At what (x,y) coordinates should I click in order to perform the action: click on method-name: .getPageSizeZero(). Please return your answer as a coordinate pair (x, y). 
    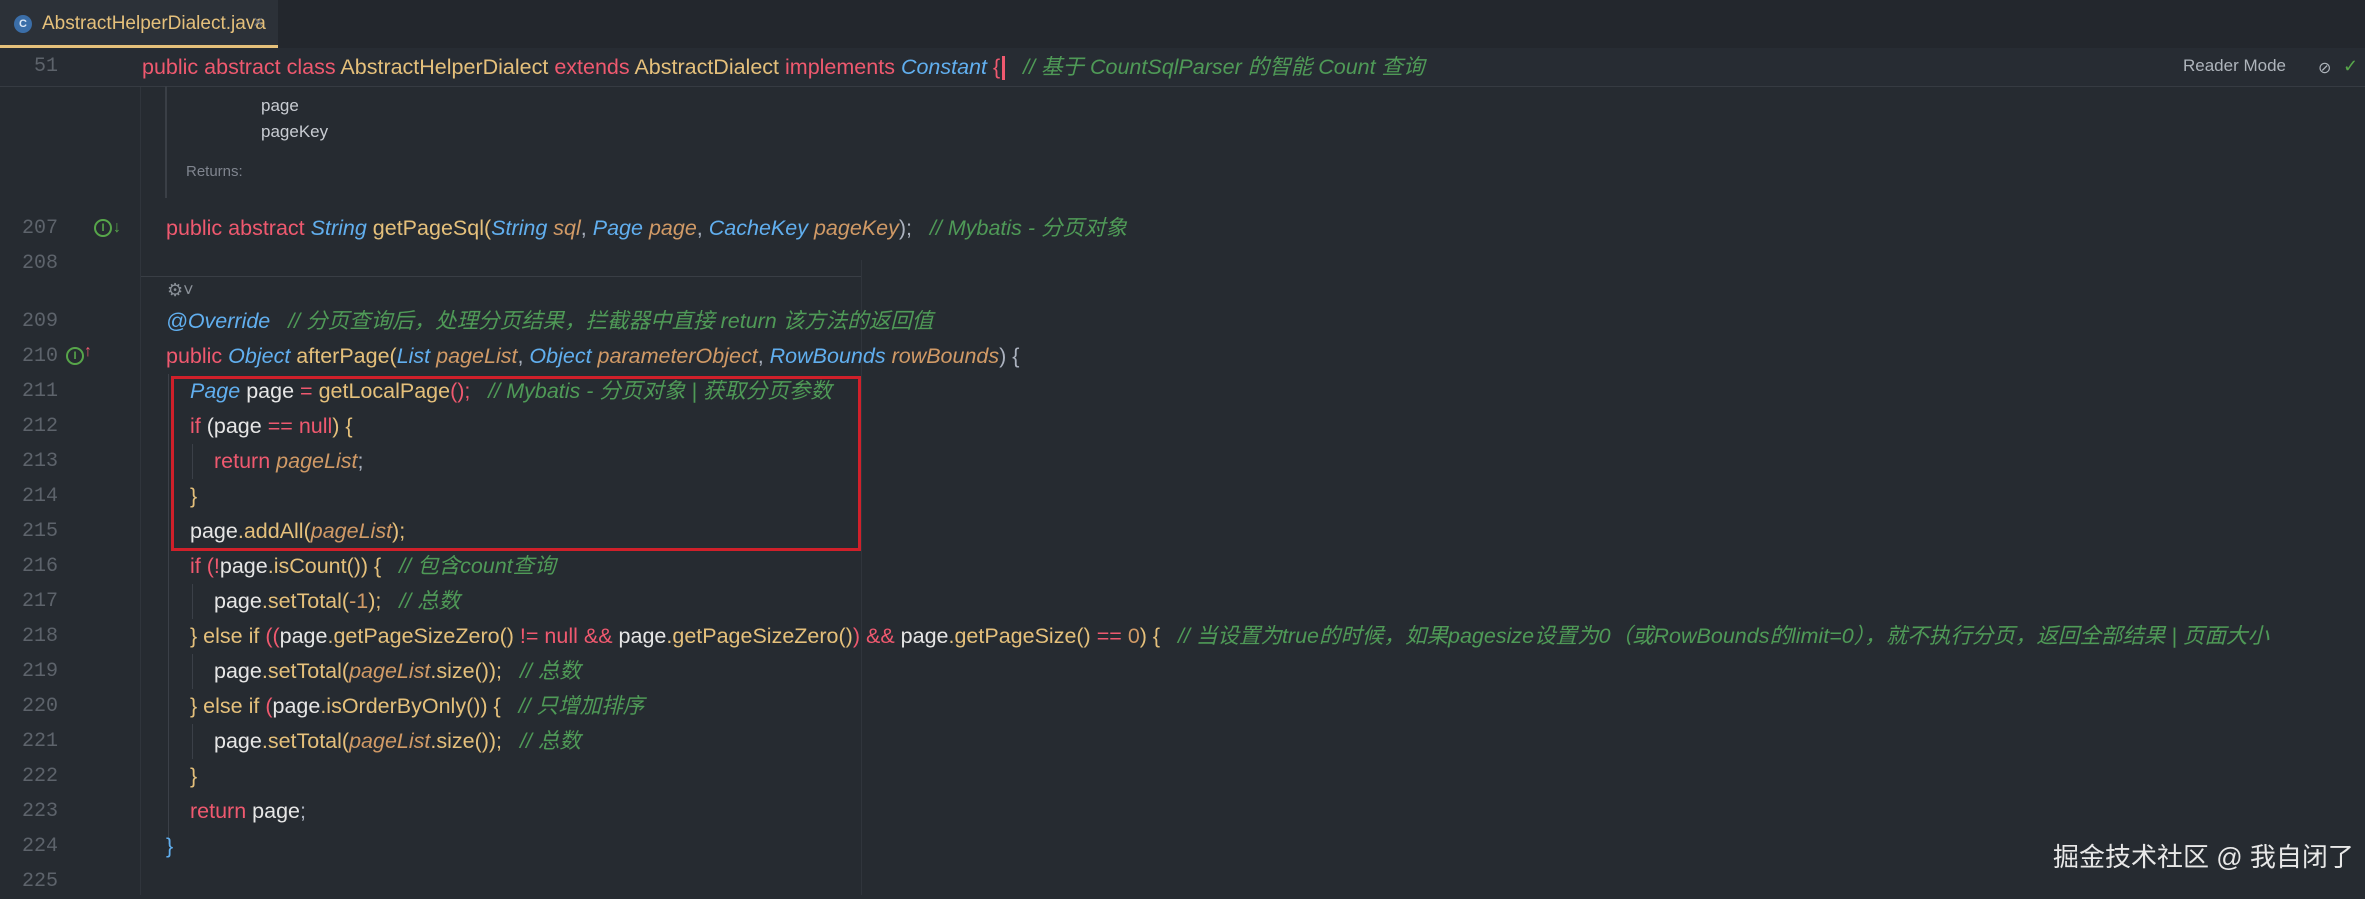
    Looking at the image, I should click on (759, 636).